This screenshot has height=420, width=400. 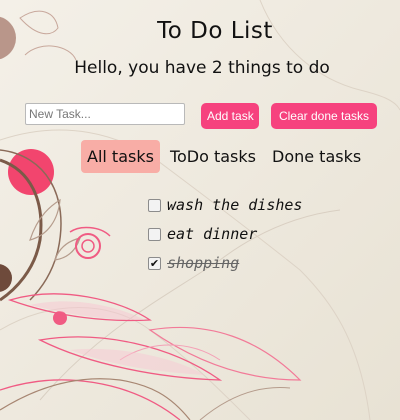 What do you see at coordinates (105, 114) in the screenshot?
I see `new-task-input` at bounding box center [105, 114].